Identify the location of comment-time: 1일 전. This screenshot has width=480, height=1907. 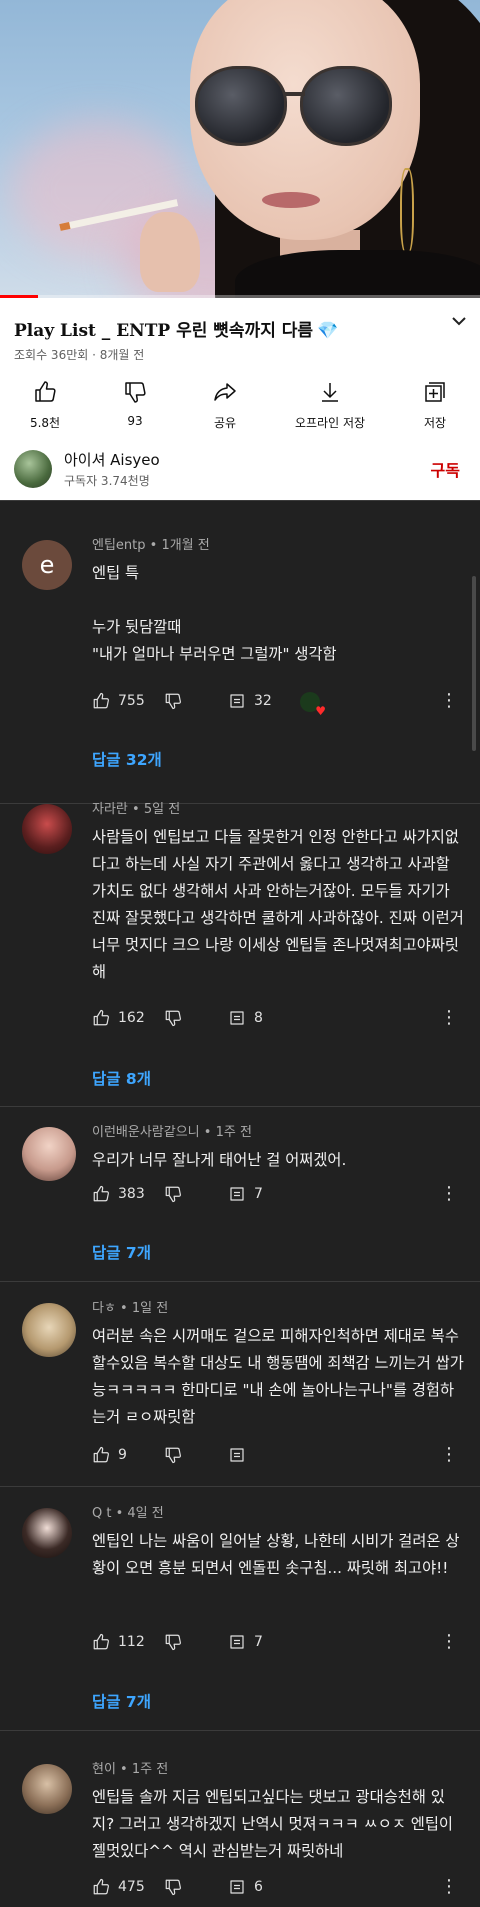
(150, 1308).